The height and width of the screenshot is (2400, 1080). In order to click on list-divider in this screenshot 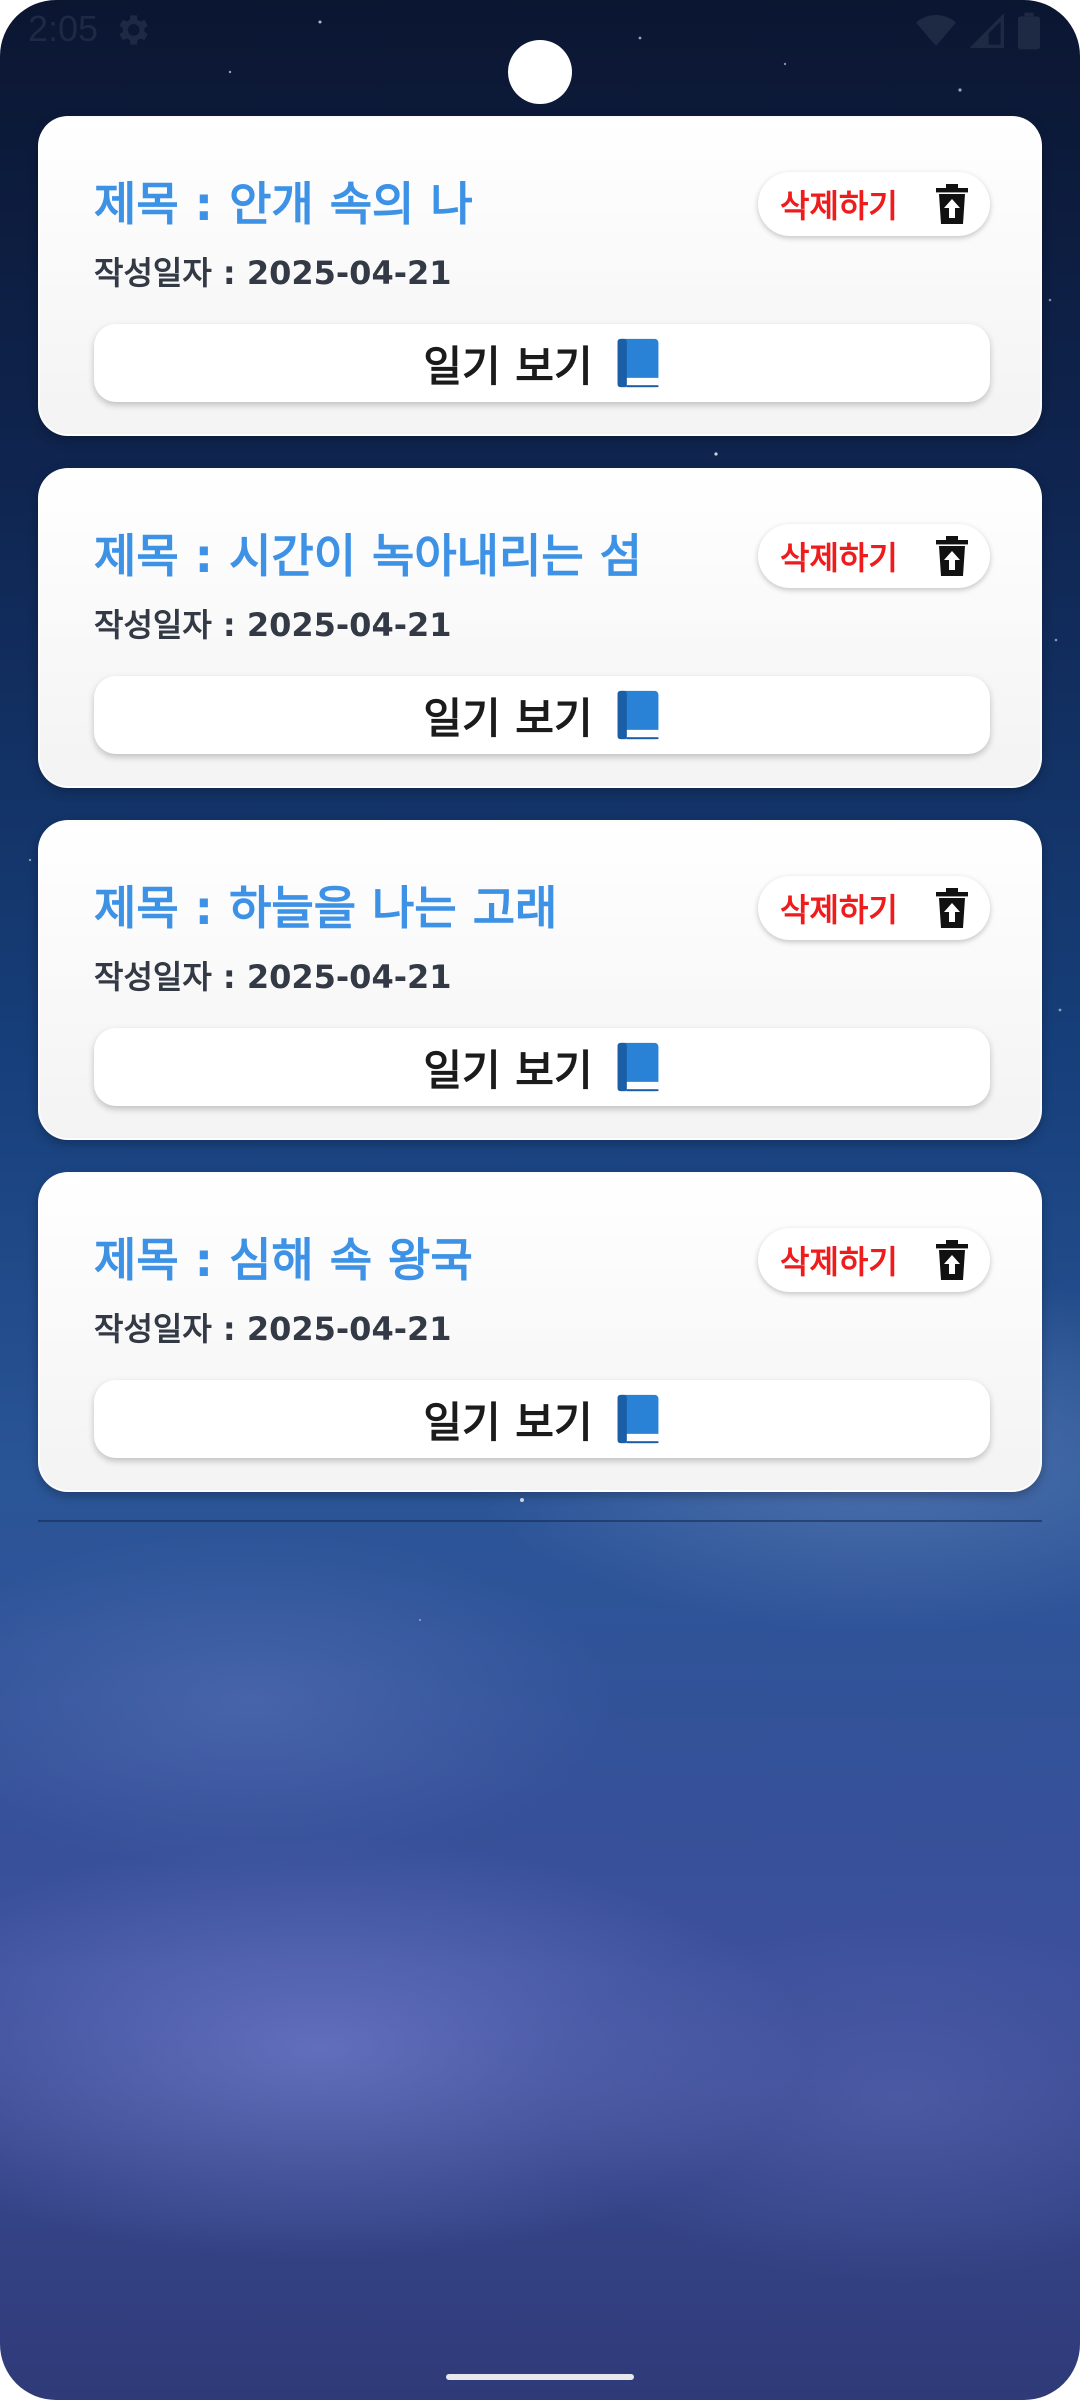, I will do `click(540, 1521)`.